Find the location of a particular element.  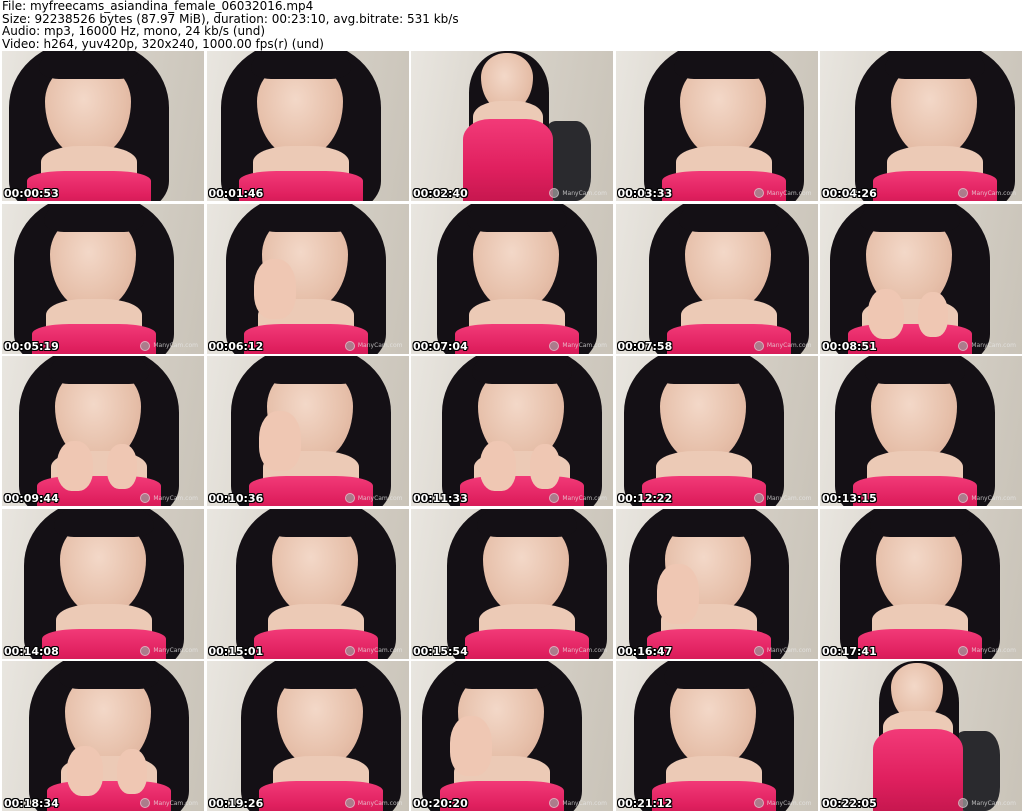

thumbnail-timestamp: 00:05:19 is located at coordinates (31, 346).